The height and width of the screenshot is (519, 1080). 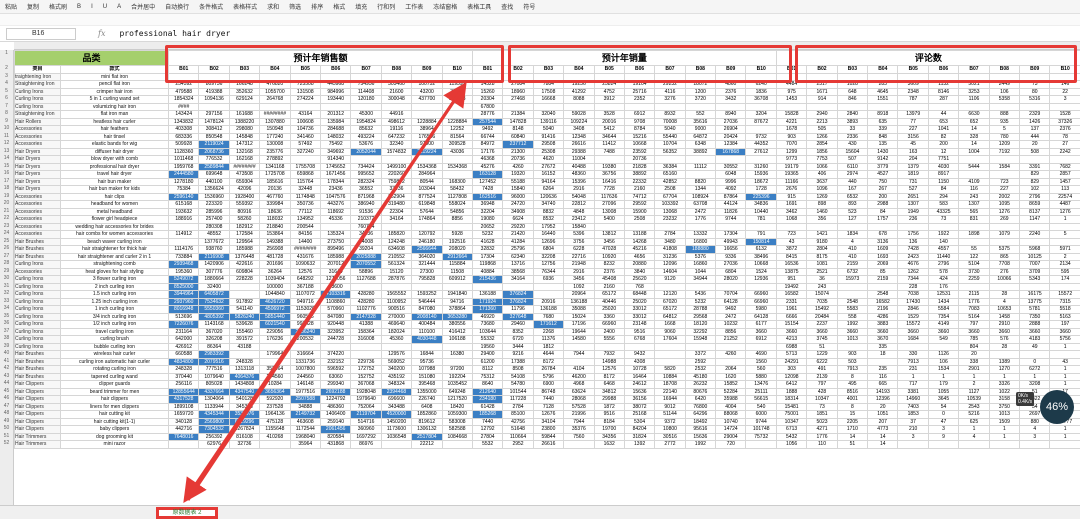 I want to click on speed-widget: 46%, so click(x=1057, y=407).